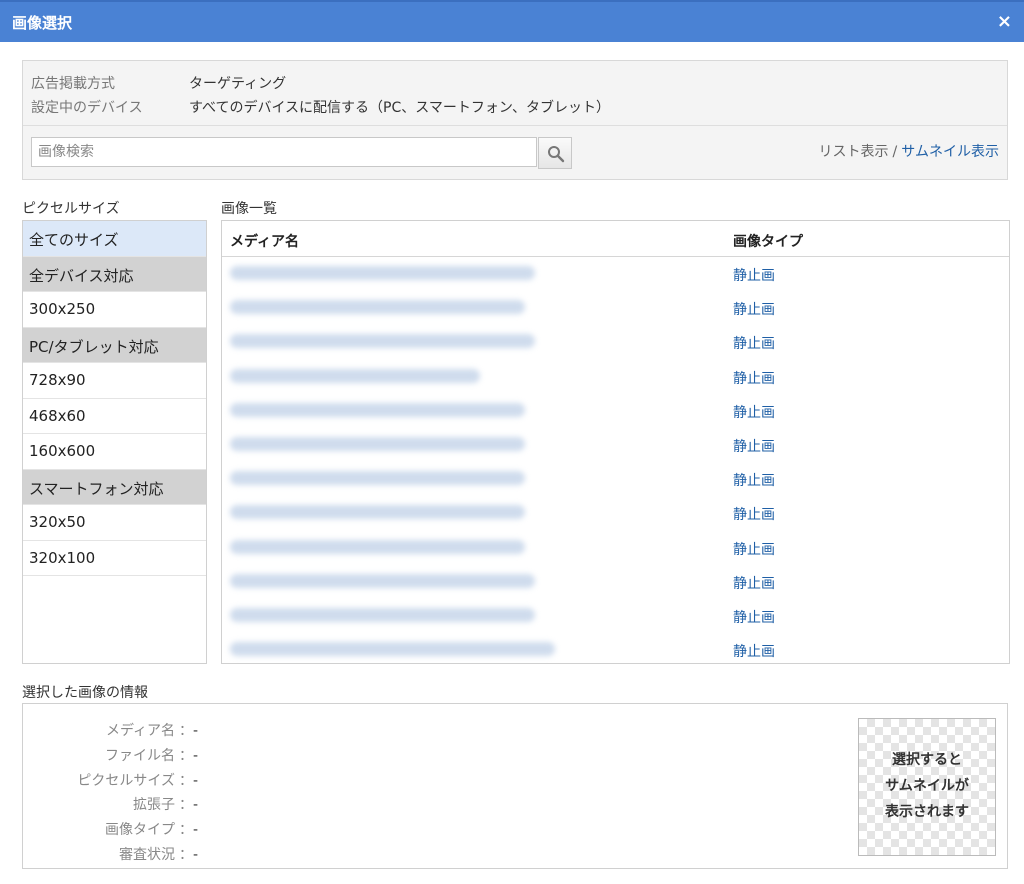  I want to click on info-label: ピクセルサイズ, so click(126, 780).